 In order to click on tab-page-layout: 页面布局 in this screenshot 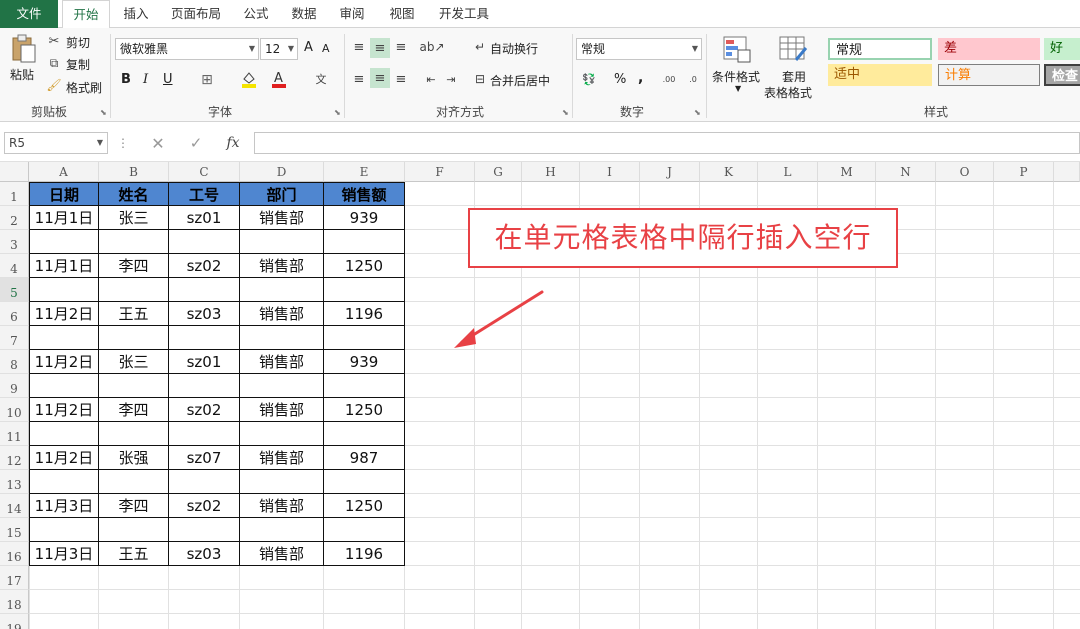, I will do `click(196, 14)`.